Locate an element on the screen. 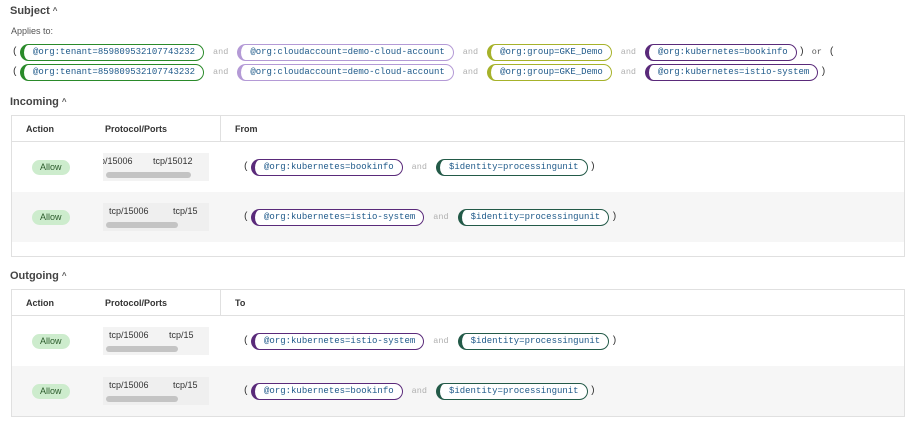 The image size is (906, 434). incoming-section-header: Incoming ^ is located at coordinates (38, 102).